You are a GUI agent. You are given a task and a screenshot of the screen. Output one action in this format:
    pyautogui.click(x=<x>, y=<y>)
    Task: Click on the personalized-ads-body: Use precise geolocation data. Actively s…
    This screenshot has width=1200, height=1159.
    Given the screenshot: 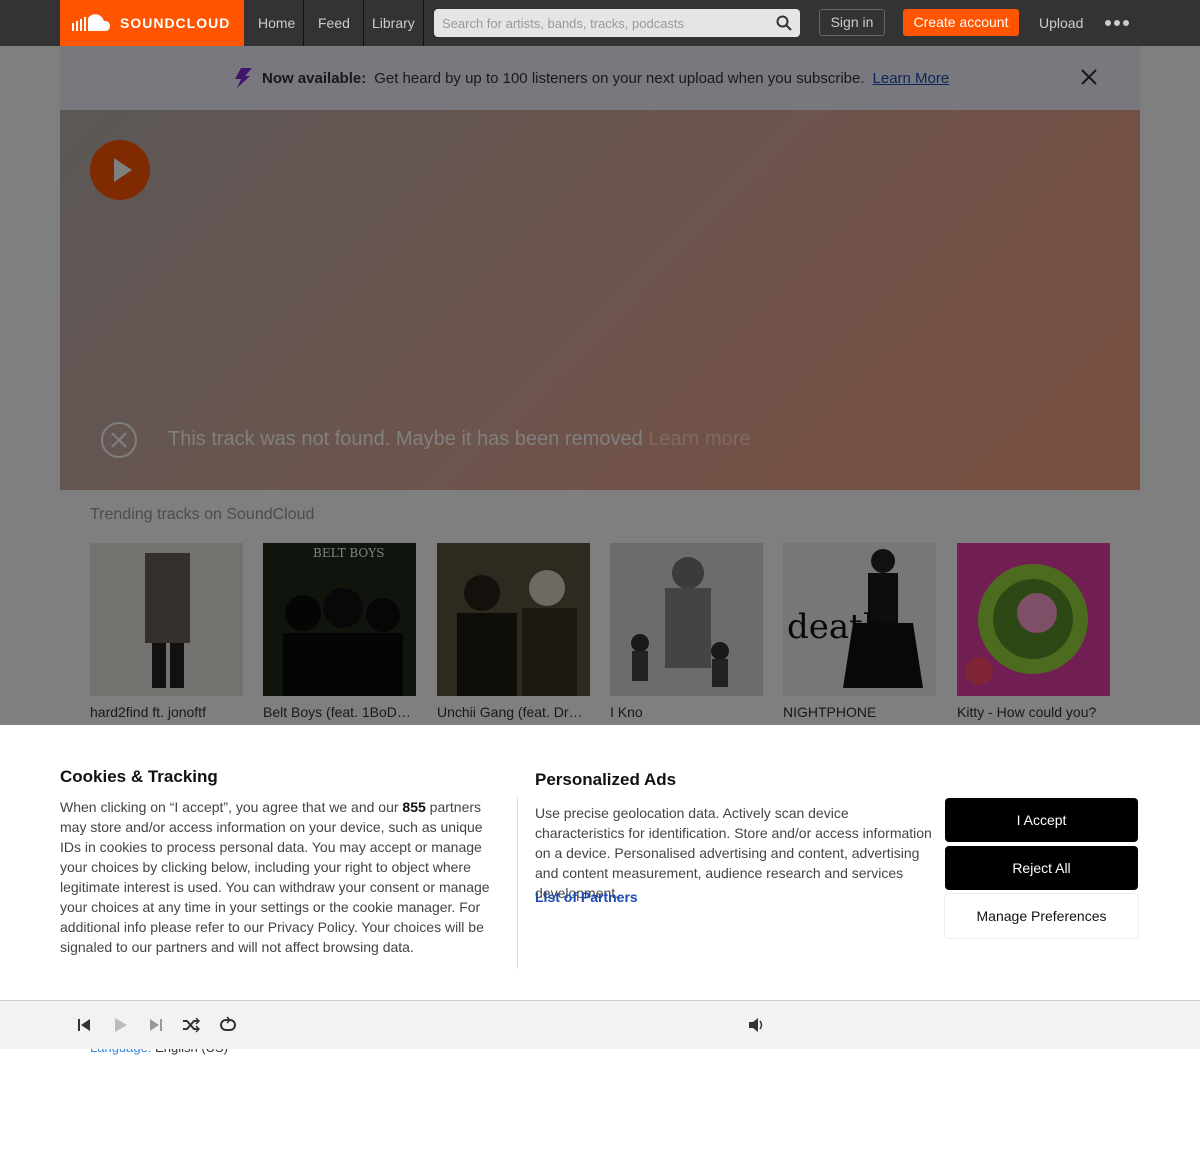 What is the action you would take?
    pyautogui.click(x=733, y=853)
    